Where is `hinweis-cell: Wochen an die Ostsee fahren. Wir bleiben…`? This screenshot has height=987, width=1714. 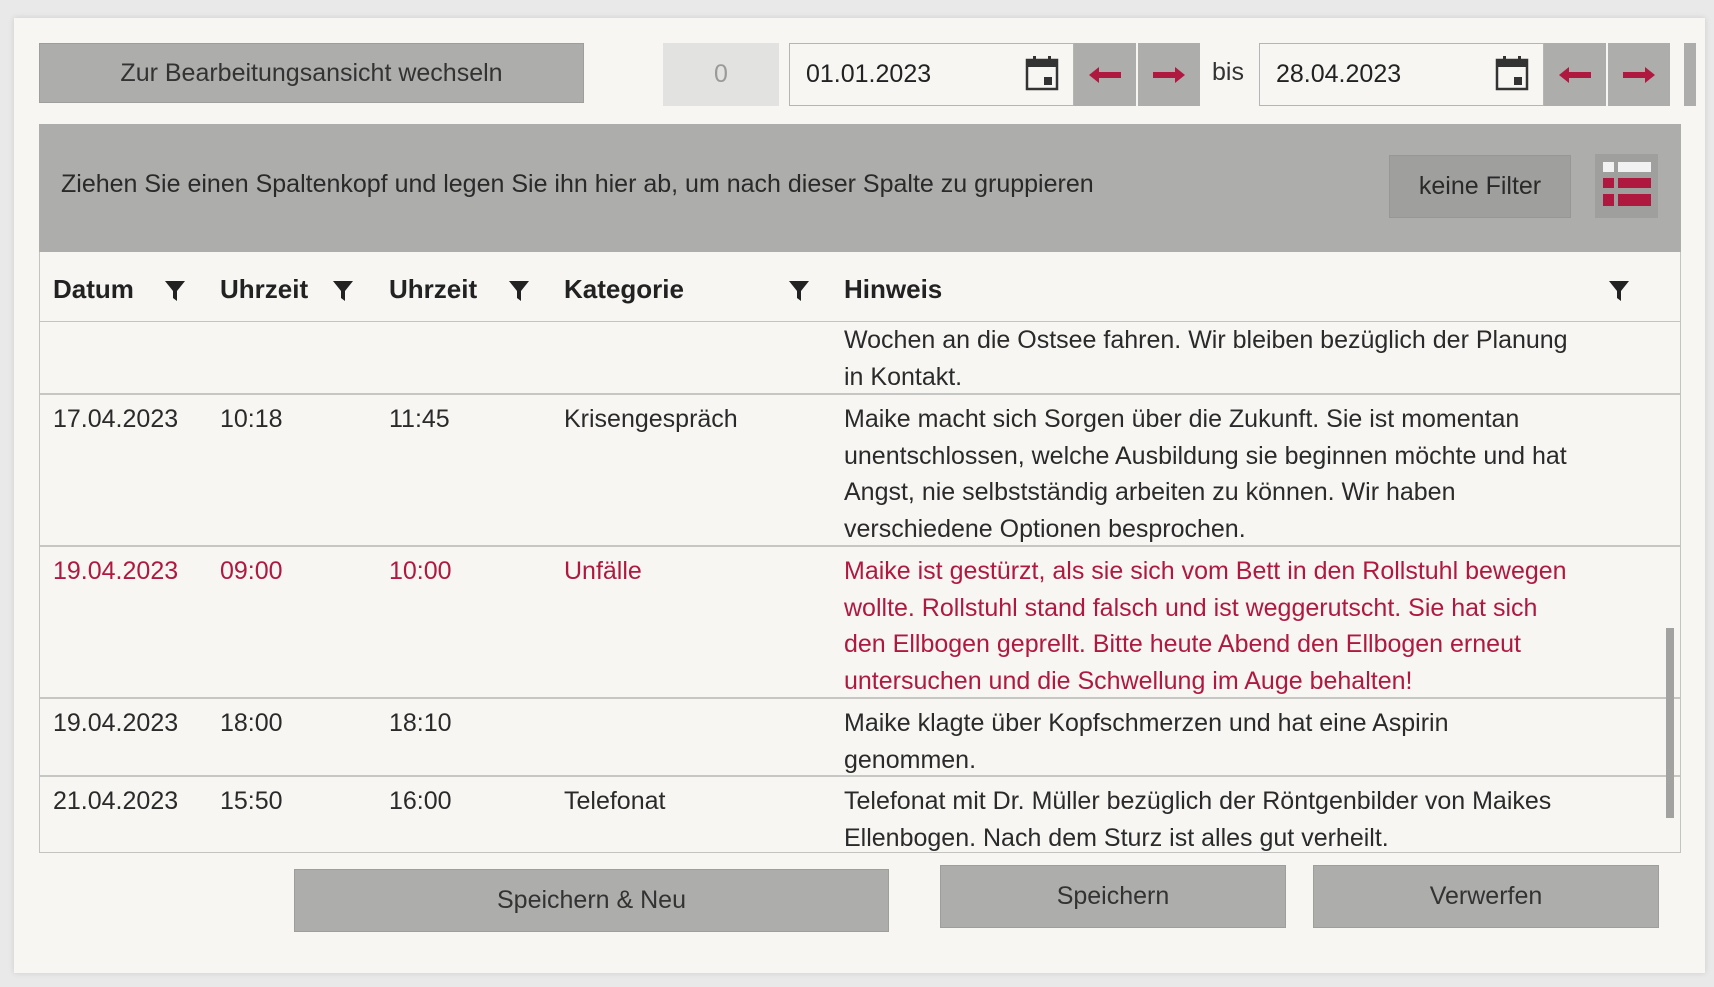 hinweis-cell: Wochen an die Ostsee fahren. Wir bleiben… is located at coordinates (1206, 358).